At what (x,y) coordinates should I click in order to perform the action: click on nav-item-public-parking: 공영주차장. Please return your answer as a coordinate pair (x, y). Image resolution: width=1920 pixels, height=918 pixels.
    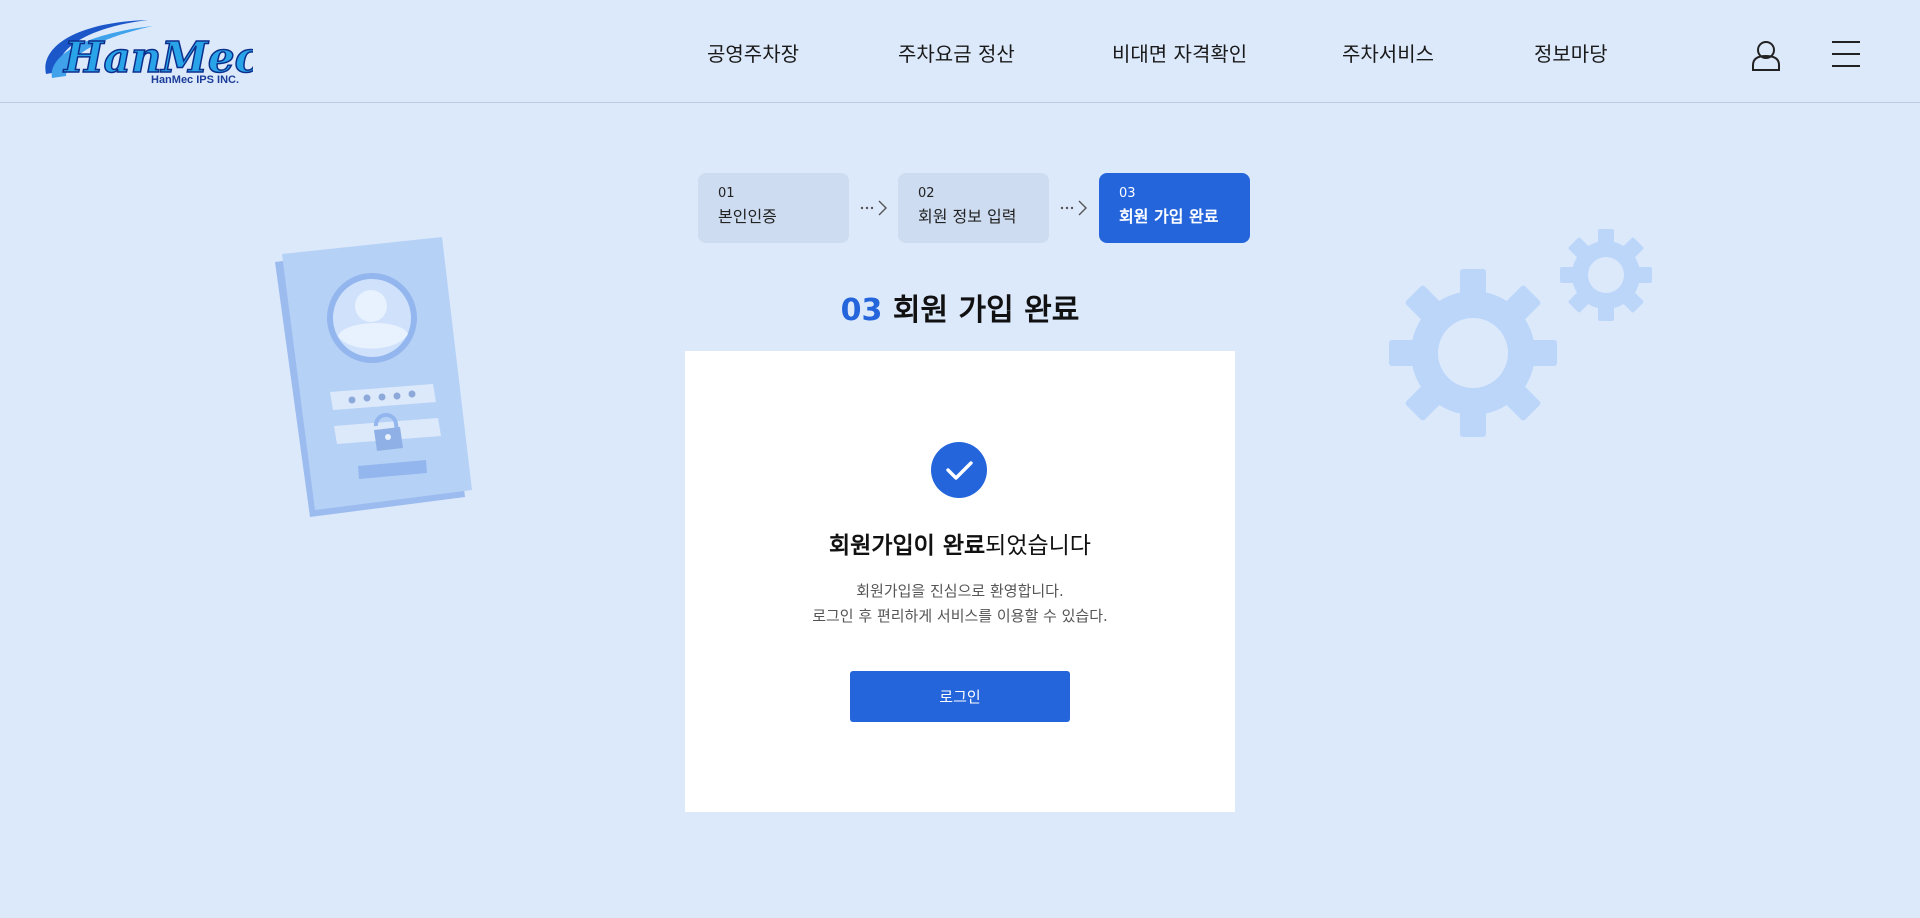
    Looking at the image, I should click on (753, 52).